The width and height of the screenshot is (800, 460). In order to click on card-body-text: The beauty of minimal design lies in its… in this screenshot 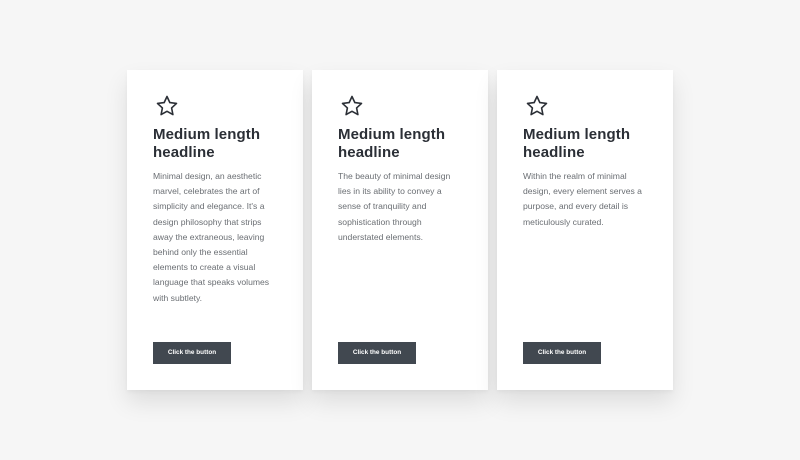, I will do `click(394, 206)`.